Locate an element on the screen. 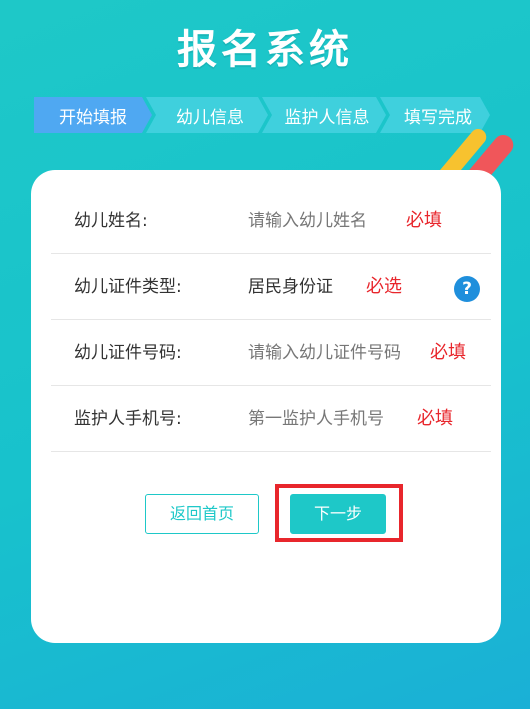 The height and width of the screenshot is (709, 530). required-badge: 必选 is located at coordinates (384, 286).